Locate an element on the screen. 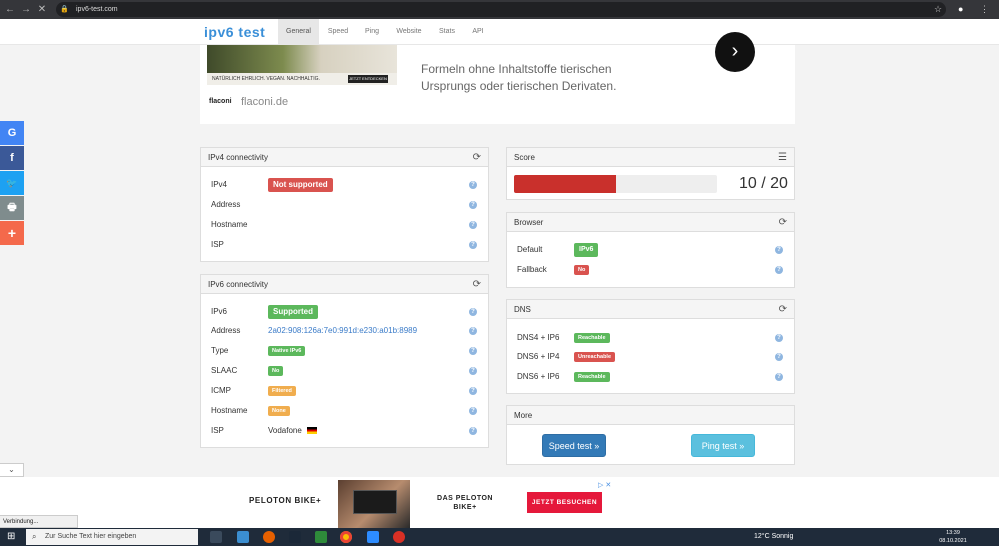  ad-headline: DAS PELOTON BIKE+ is located at coordinates (465, 503).